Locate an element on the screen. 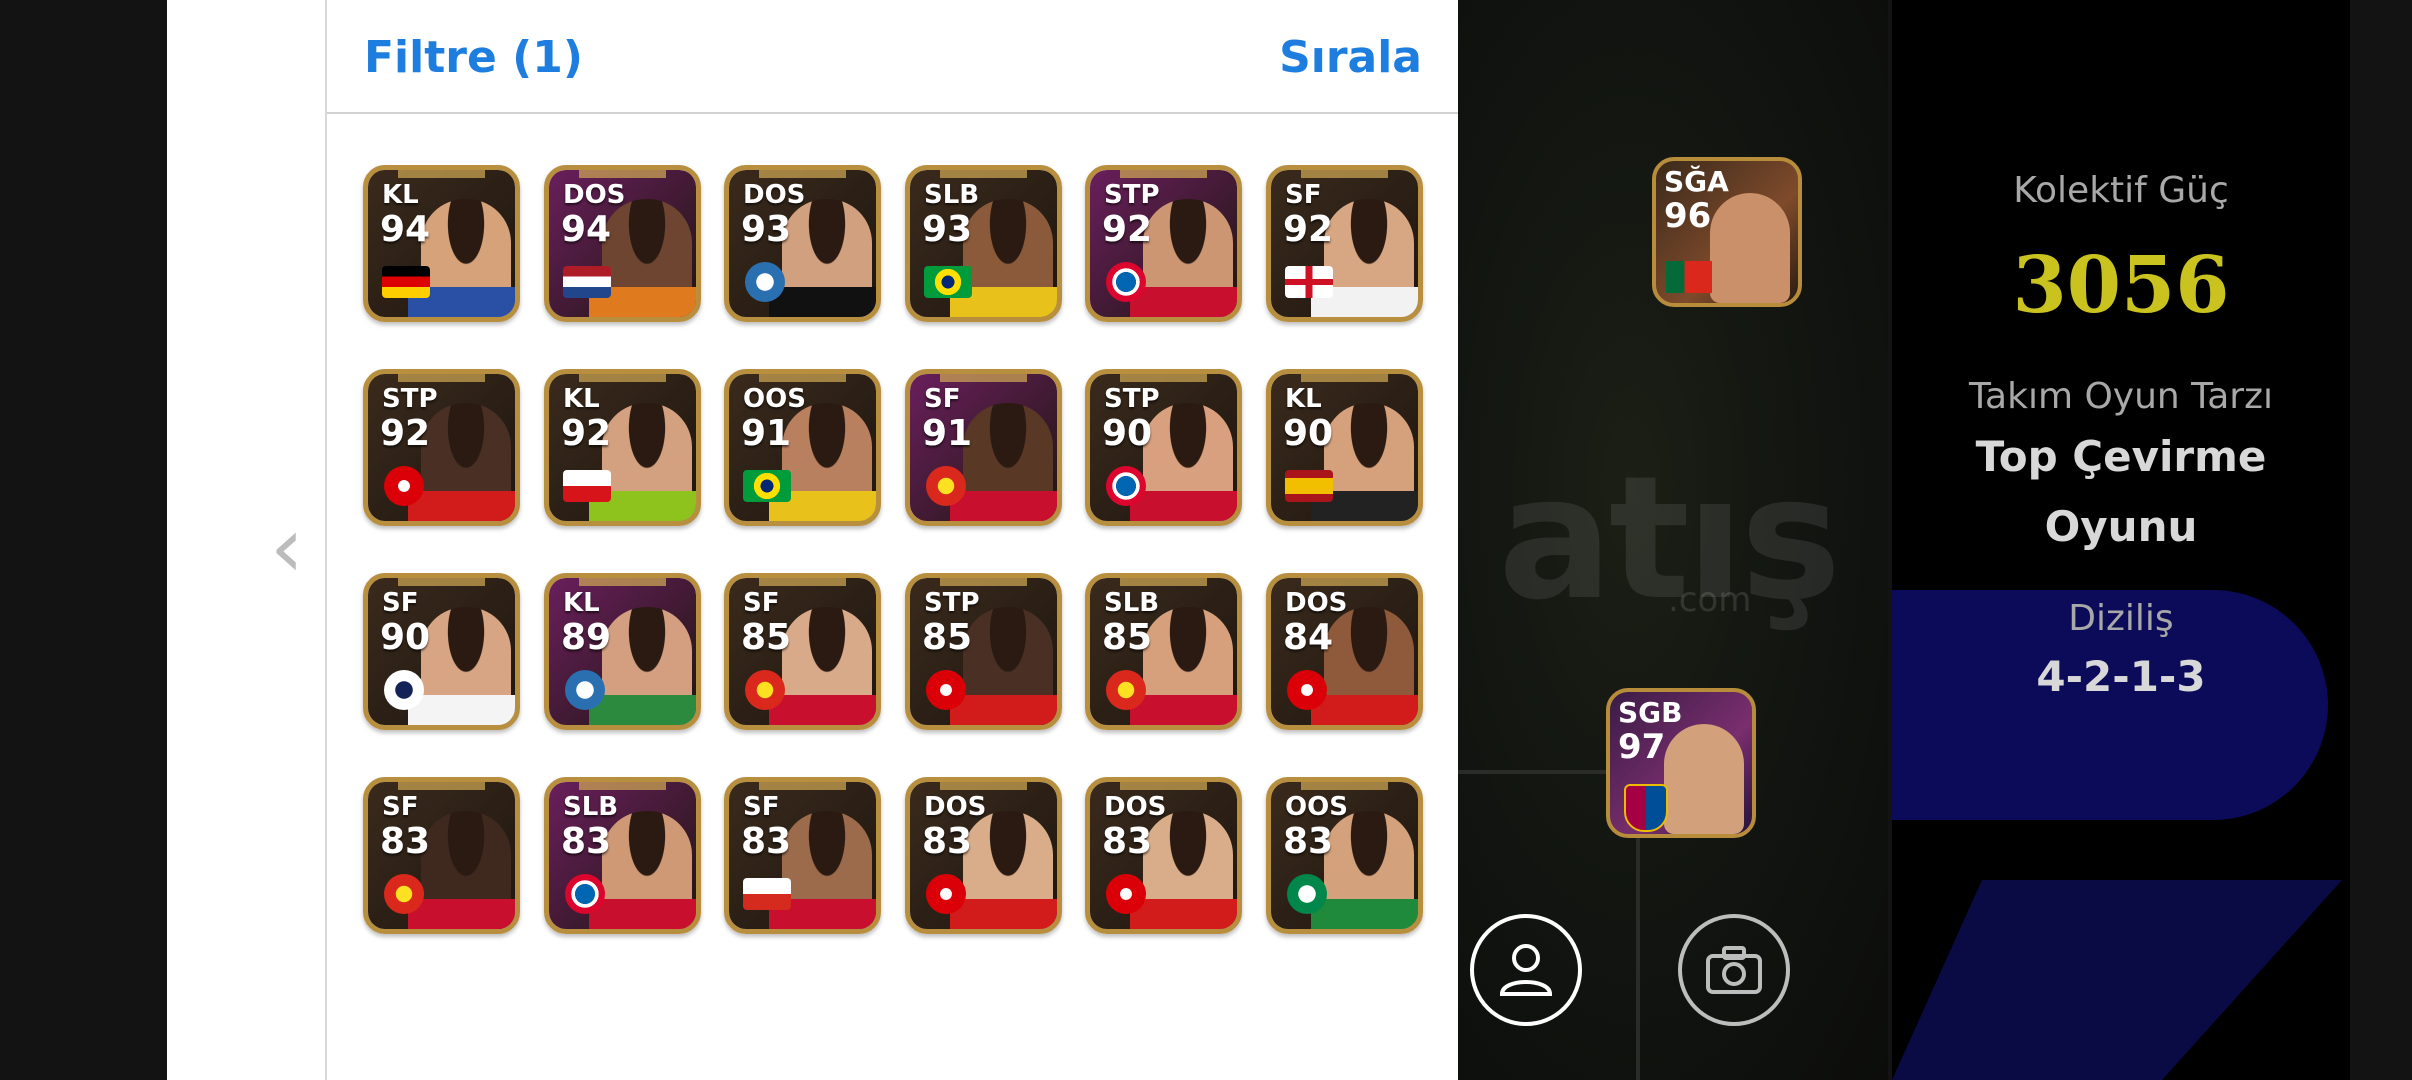 The width and height of the screenshot is (2412, 1080). profile-button is located at coordinates (1526, 970).